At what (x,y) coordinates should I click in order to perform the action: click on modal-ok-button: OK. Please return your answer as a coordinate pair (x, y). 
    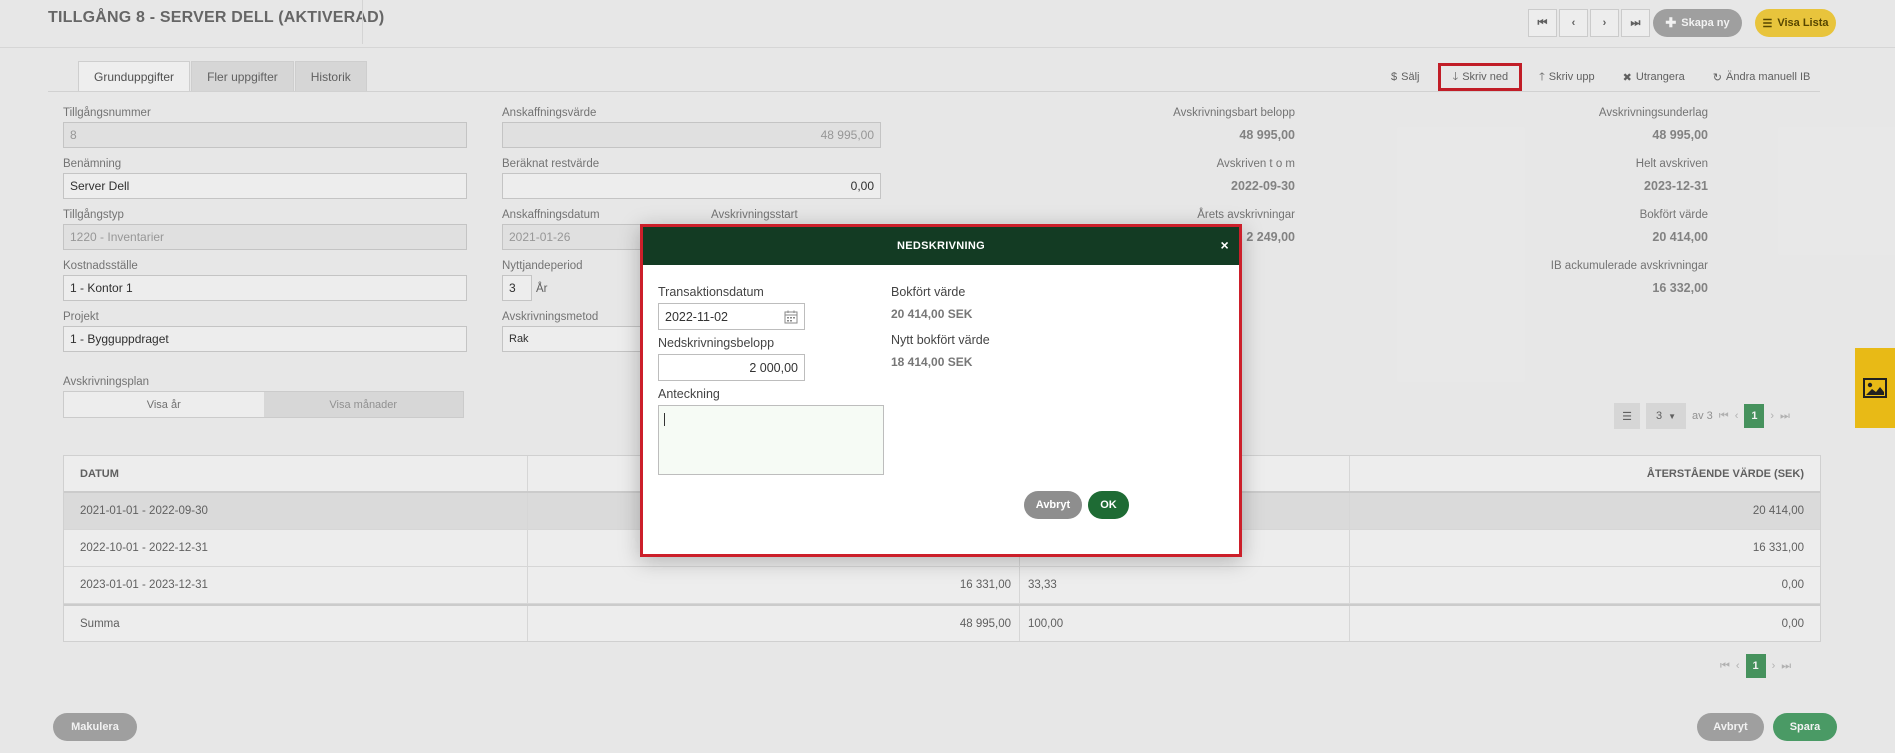
    Looking at the image, I should click on (1108, 505).